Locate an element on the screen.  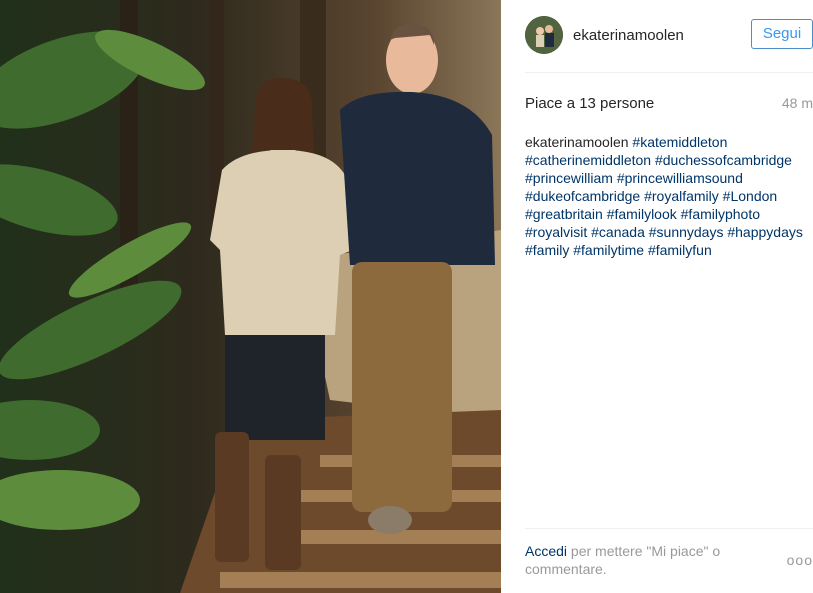
hashtag-link: #sunnydays is located at coordinates (686, 232).